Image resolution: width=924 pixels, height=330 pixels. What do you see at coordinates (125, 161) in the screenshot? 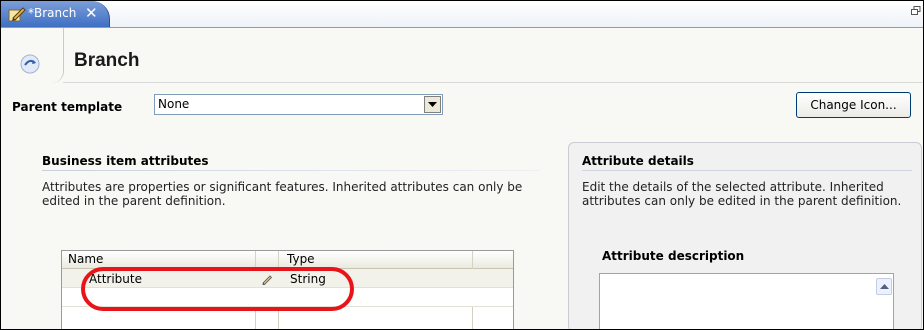
I see `business-attributes-title: Business item attributes` at bounding box center [125, 161].